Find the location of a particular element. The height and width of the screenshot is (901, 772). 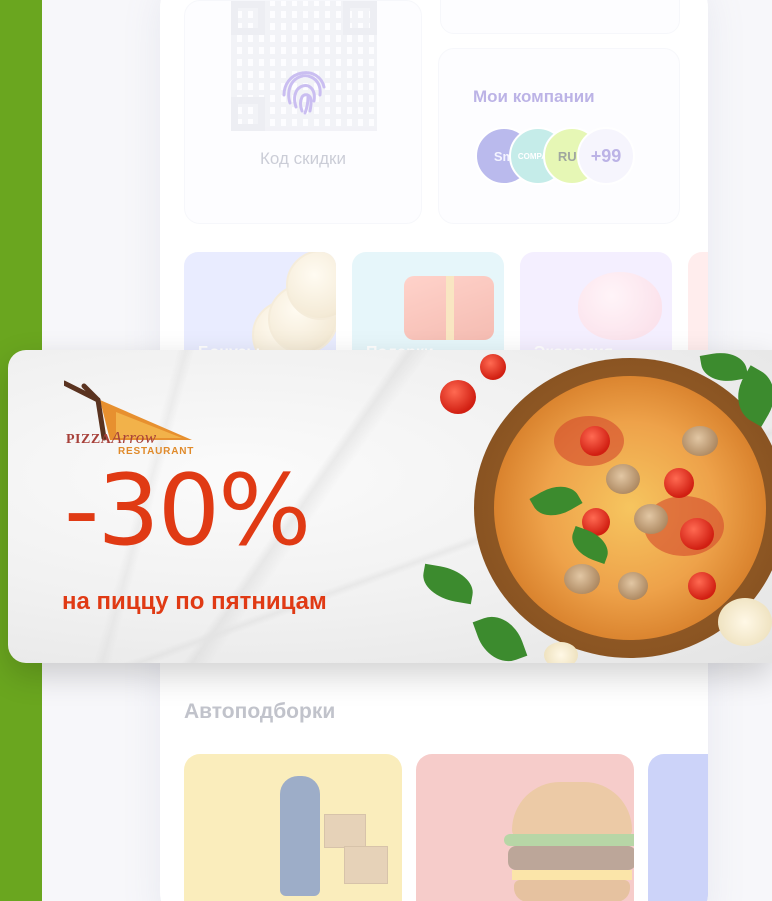

burger-illustration is located at coordinates (572, 810).